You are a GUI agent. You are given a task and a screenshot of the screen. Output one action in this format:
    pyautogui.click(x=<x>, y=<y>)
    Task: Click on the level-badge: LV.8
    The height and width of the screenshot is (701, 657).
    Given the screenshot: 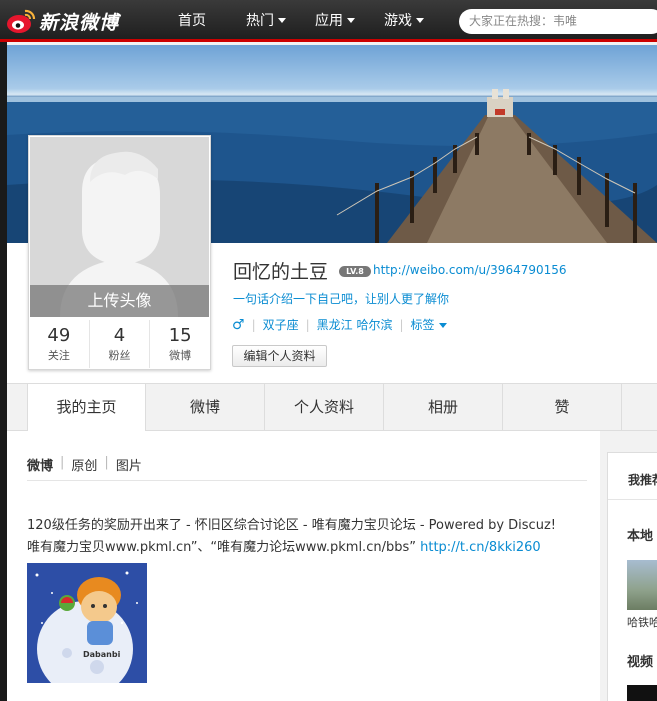 What is the action you would take?
    pyautogui.click(x=355, y=271)
    